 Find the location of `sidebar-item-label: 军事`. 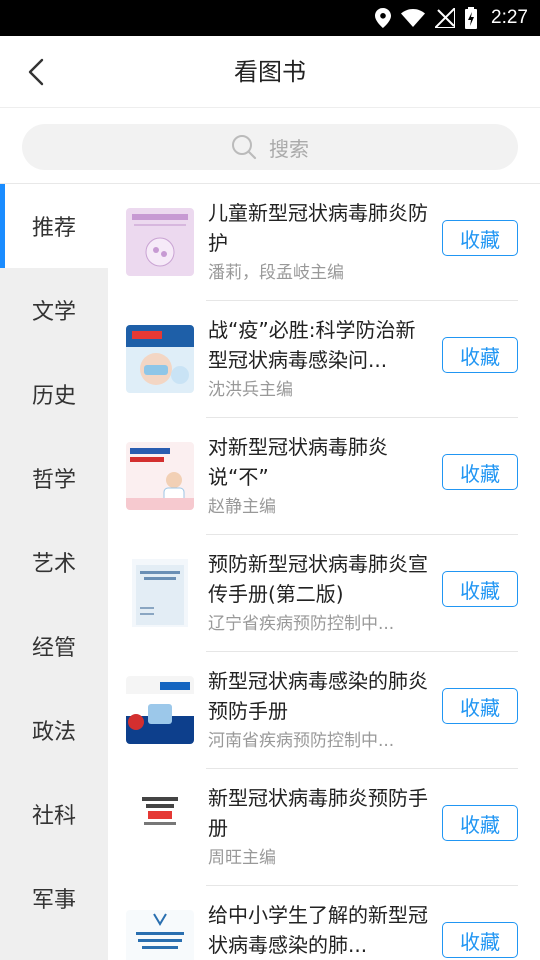

sidebar-item-label: 军事 is located at coordinates (53, 900).